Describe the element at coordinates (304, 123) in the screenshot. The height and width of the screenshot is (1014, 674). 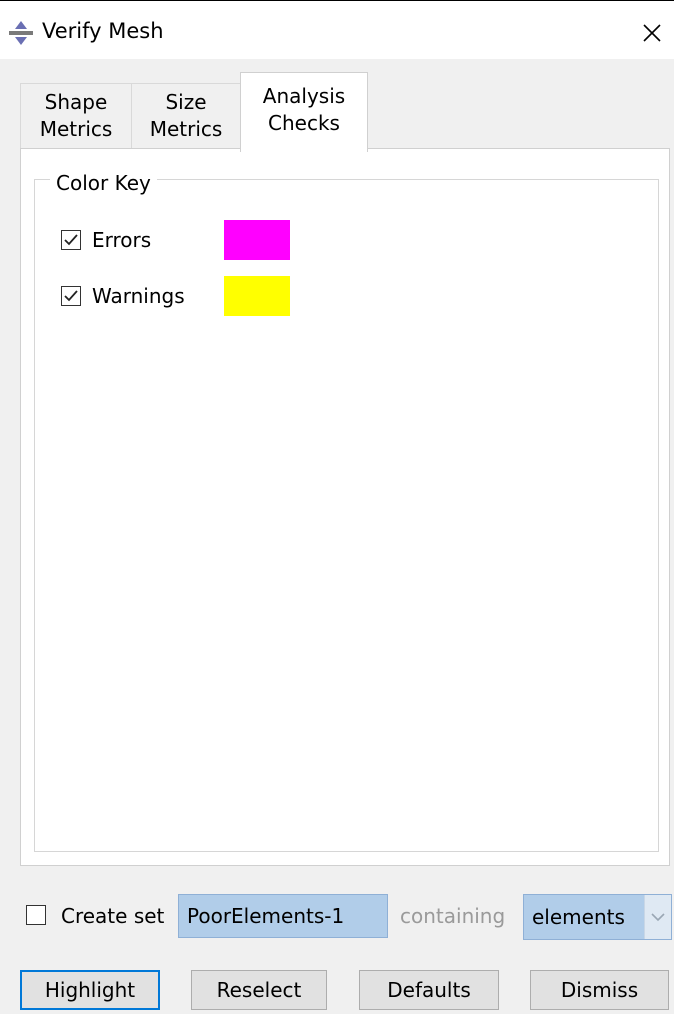
I see `tab-analysis-checks-line2: Checks` at that location.